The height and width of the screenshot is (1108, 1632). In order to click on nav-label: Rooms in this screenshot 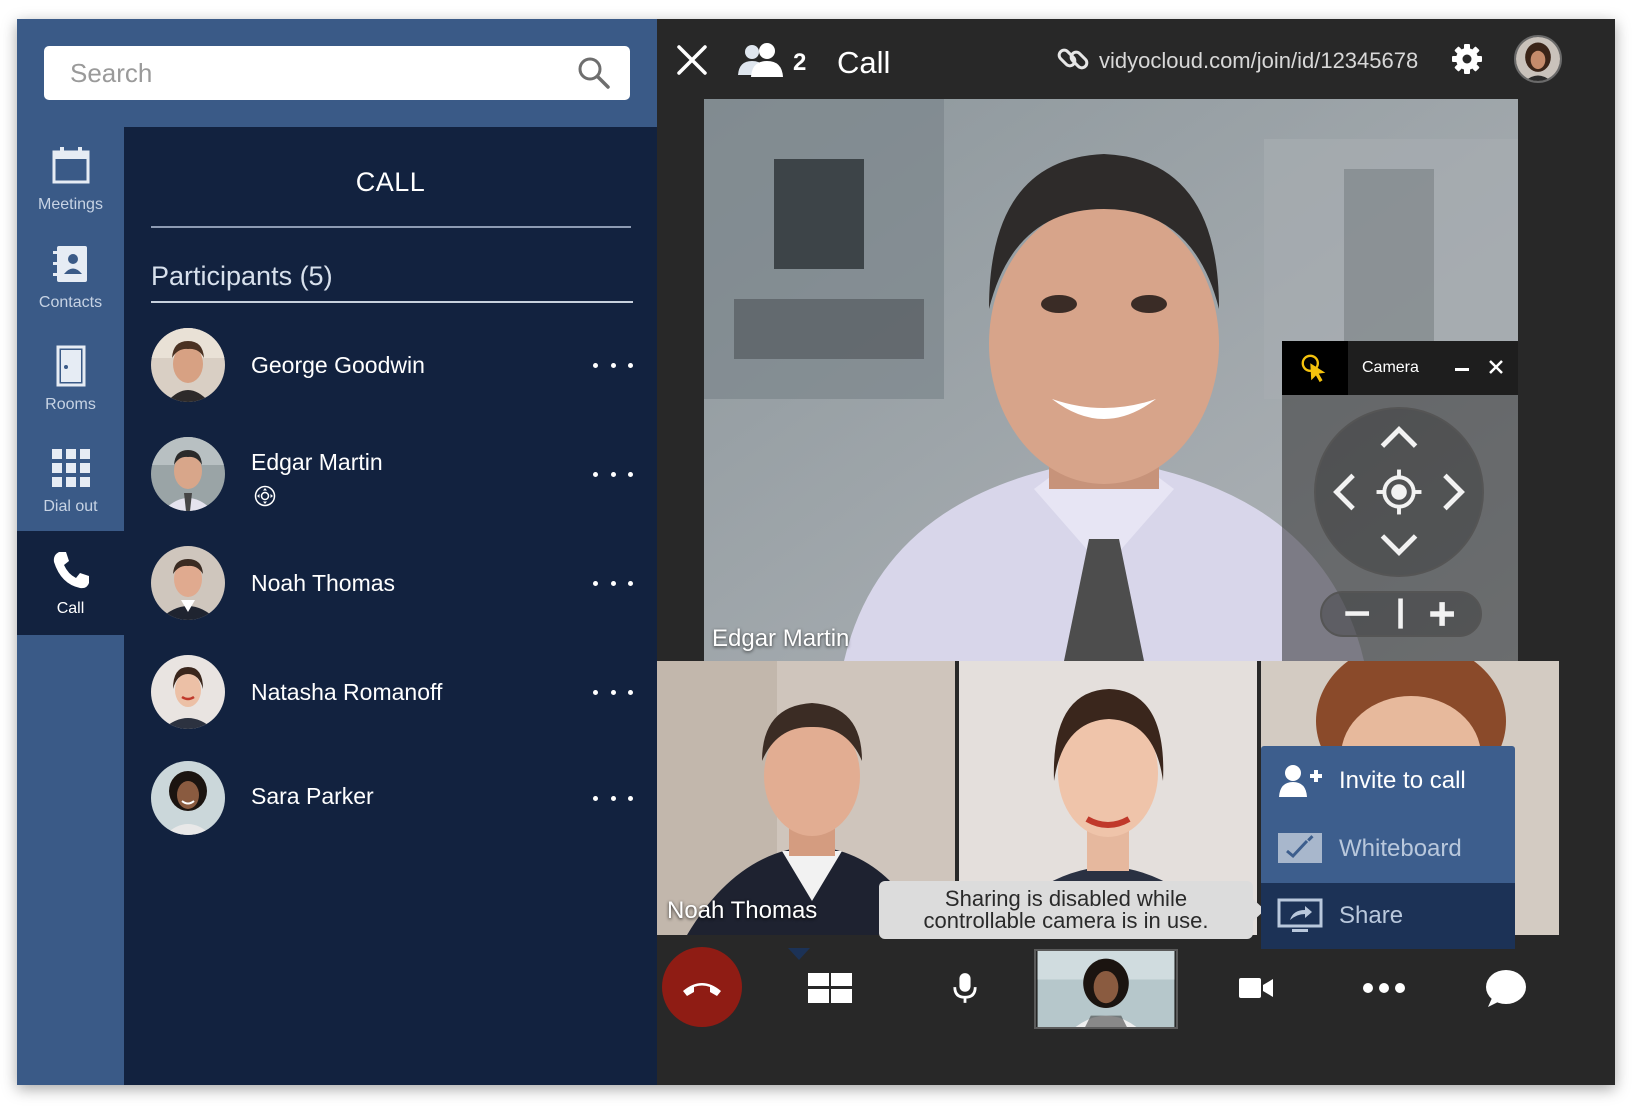, I will do `click(70, 404)`.